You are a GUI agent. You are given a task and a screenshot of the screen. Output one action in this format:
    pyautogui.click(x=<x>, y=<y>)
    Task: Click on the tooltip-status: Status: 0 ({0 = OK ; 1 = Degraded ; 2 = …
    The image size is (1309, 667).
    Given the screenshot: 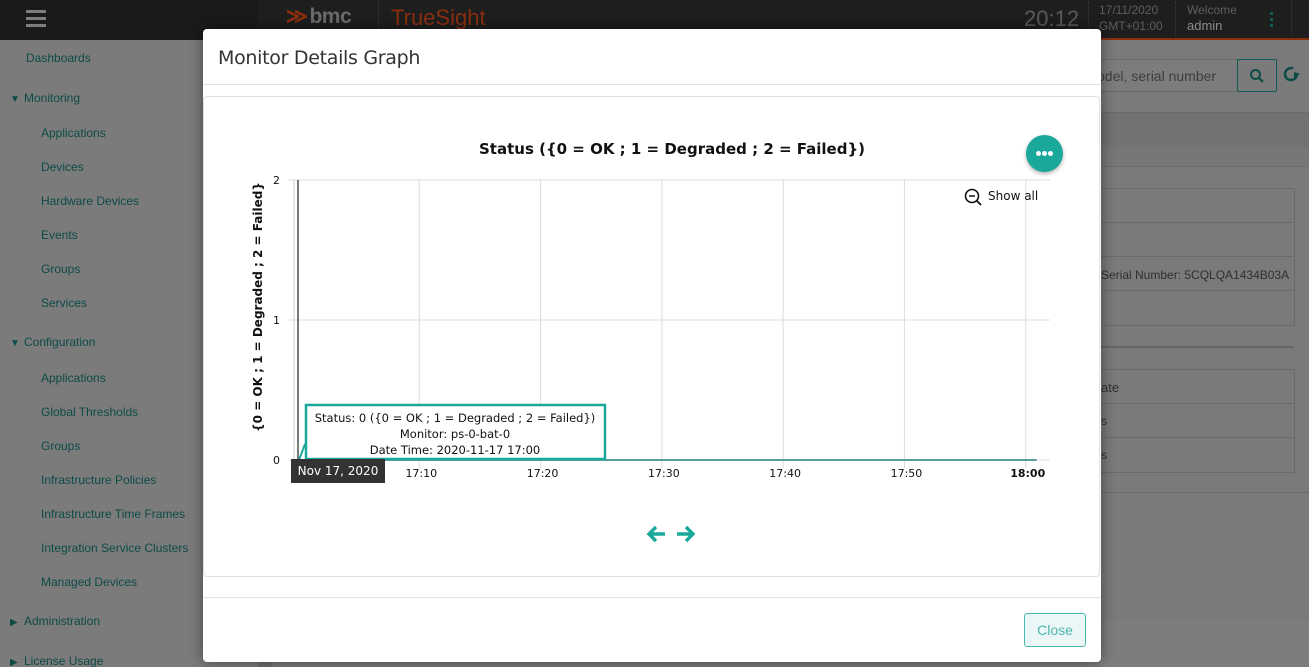 What is the action you would take?
    pyautogui.click(x=455, y=418)
    